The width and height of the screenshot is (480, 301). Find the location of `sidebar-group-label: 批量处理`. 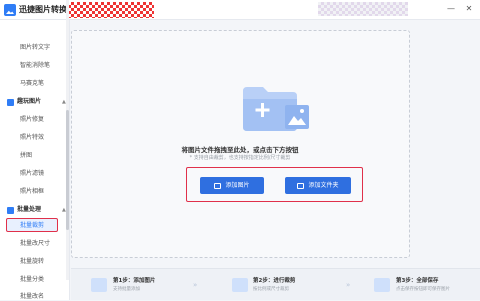

sidebar-group-label: 批量处理 is located at coordinates (29, 209).